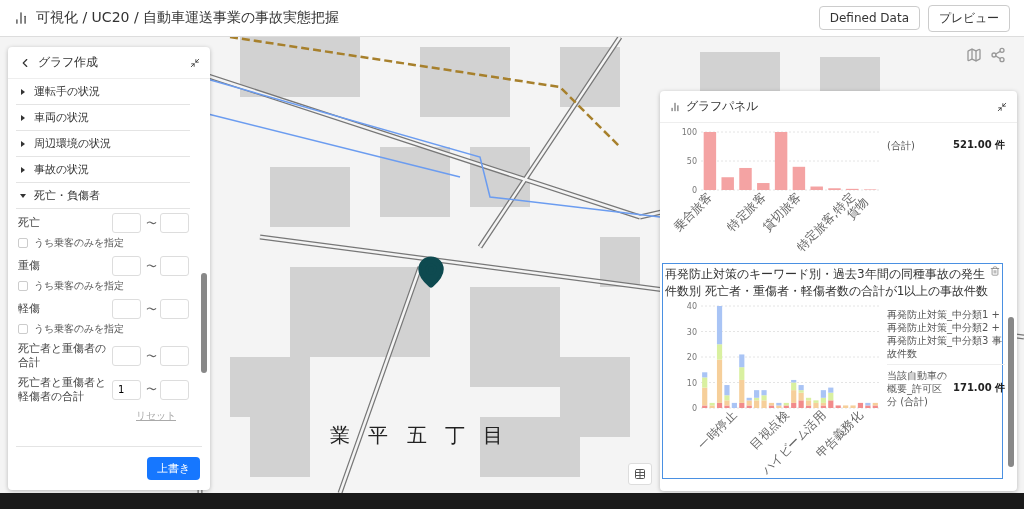 The height and width of the screenshot is (509, 1024). What do you see at coordinates (832, 192) in the screenshot?
I see `chart-card: 0 50 100 乗合旅客 特定旅客 貸切旅客 特定旅客,特定貨物 (合計) 521.00 件` at bounding box center [832, 192].